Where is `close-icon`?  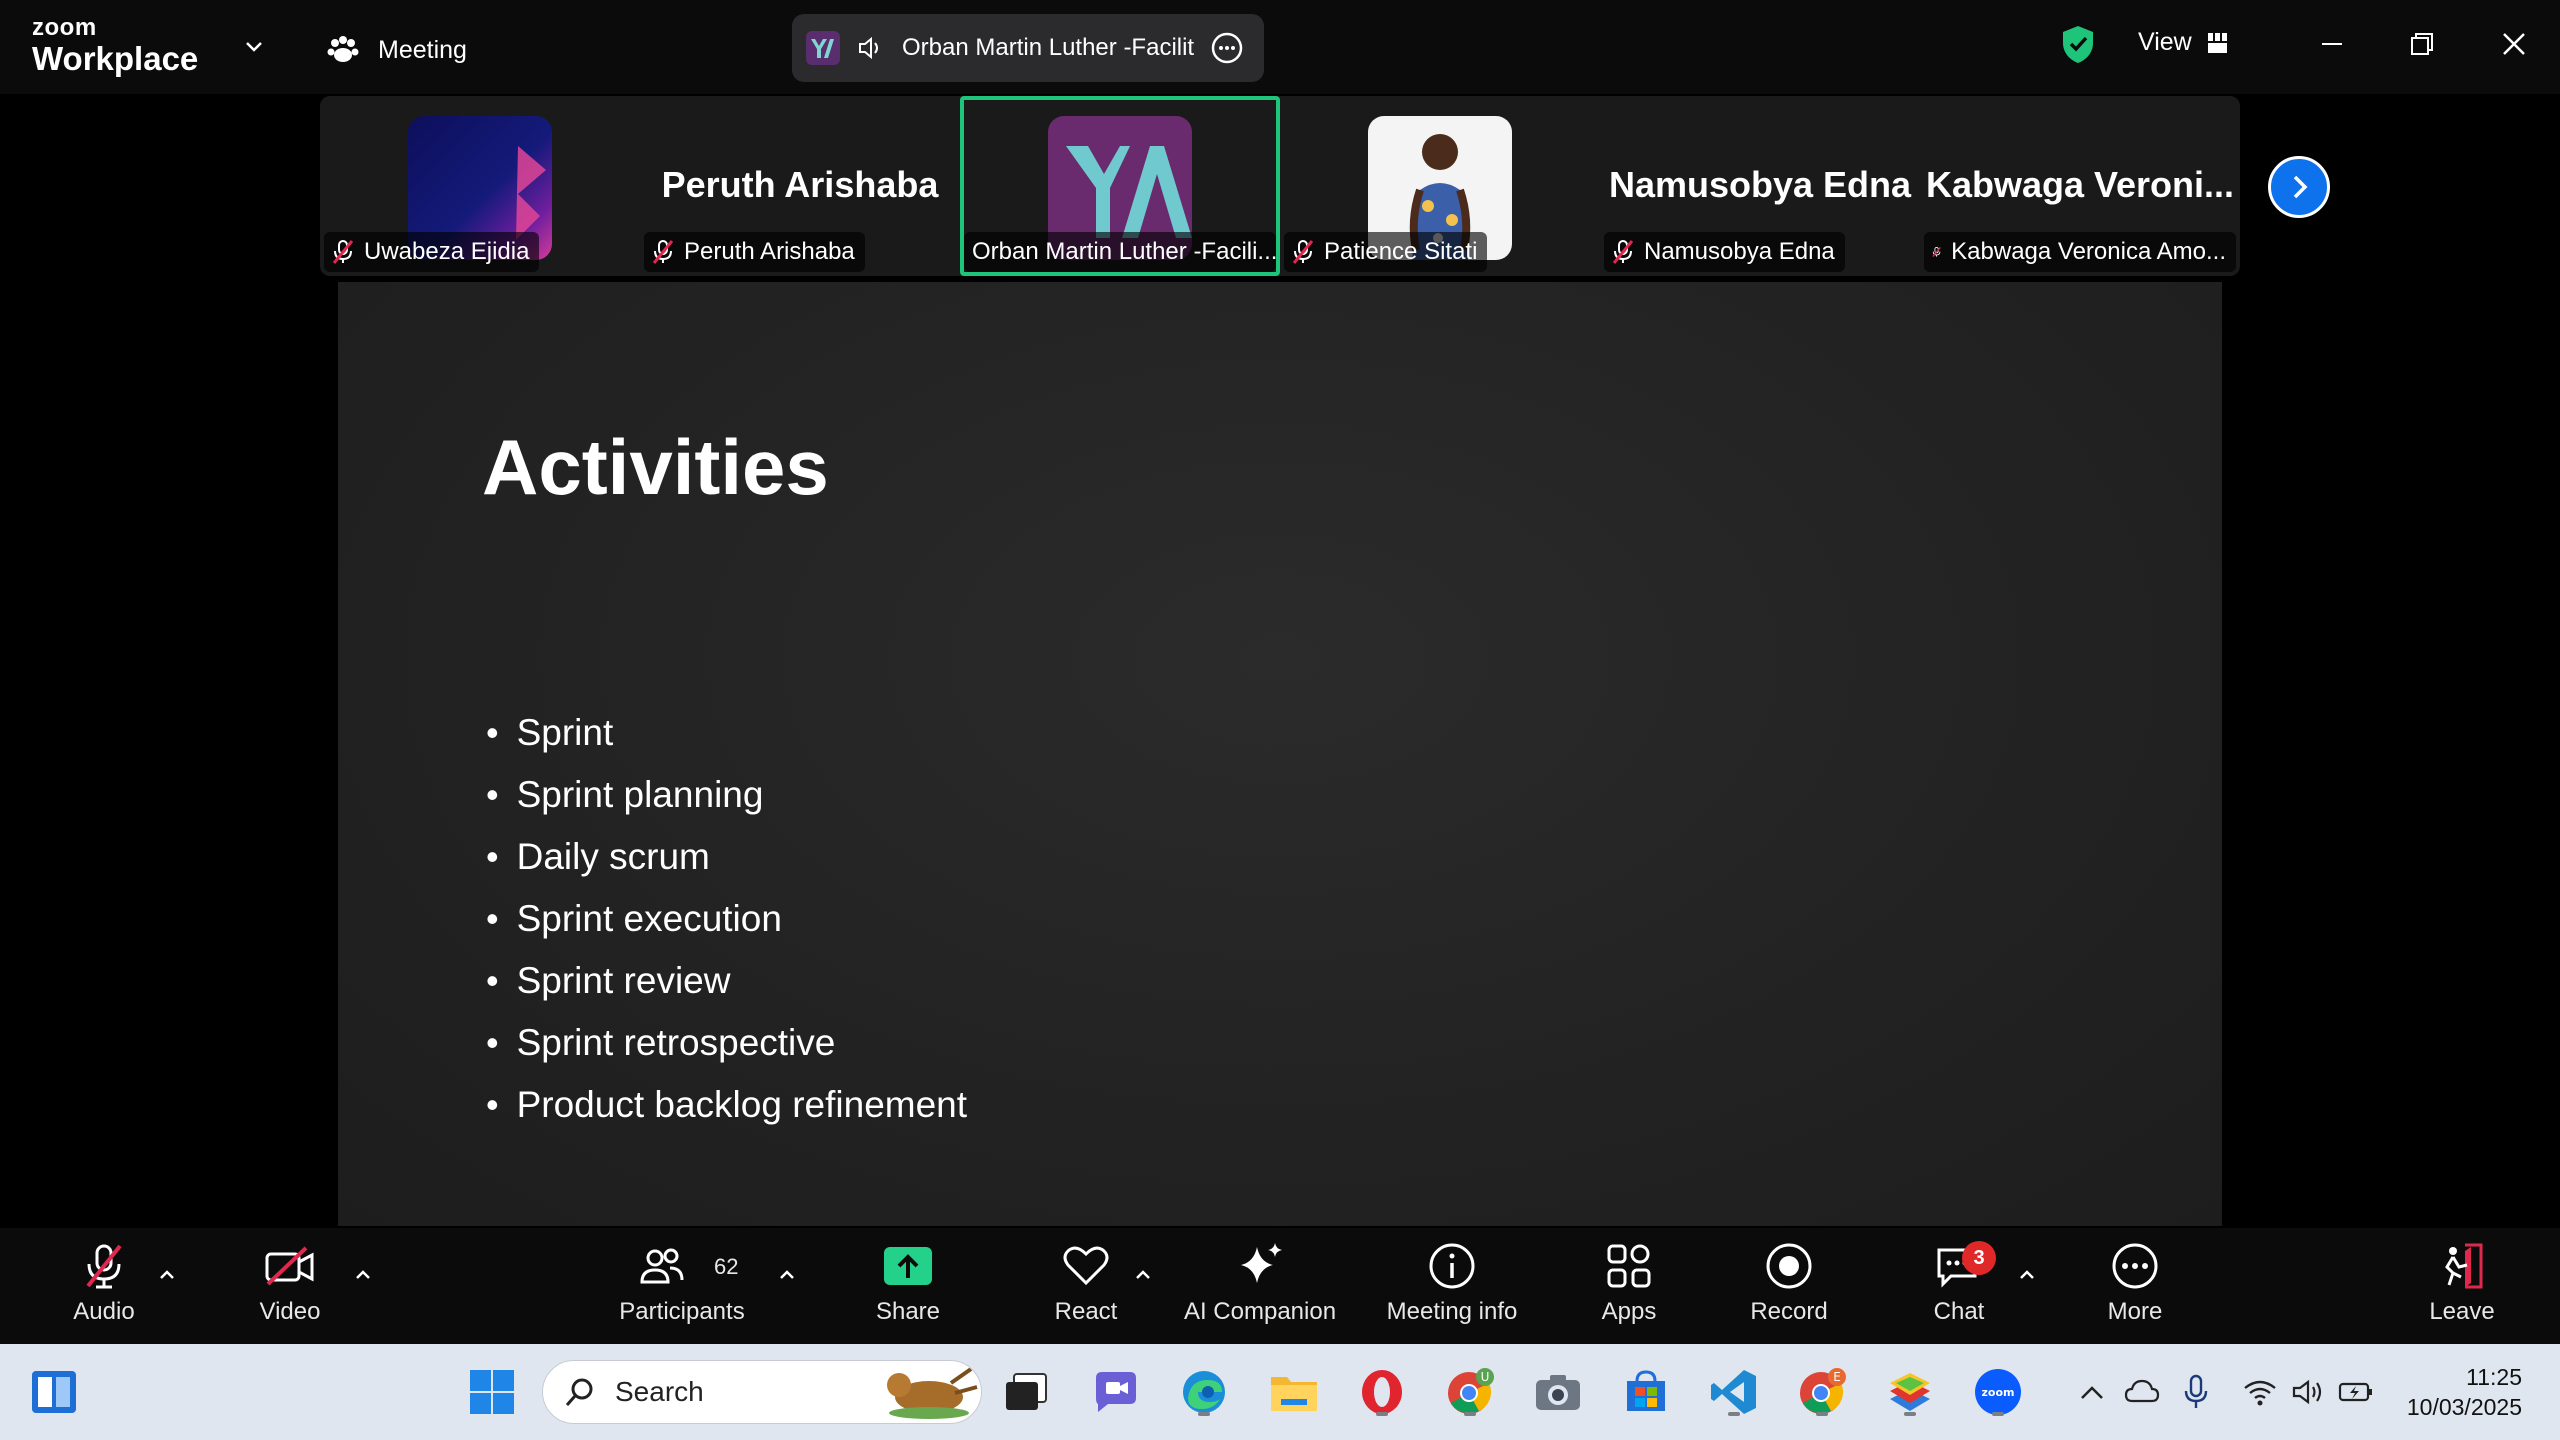 close-icon is located at coordinates (2514, 44).